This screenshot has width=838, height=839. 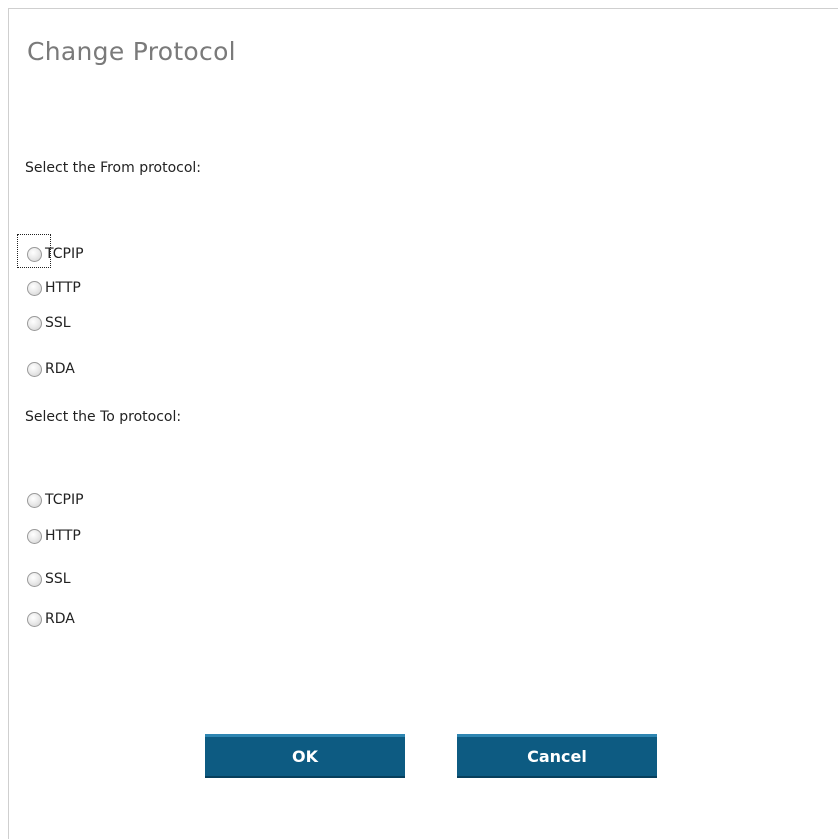 I want to click on to-option-label-tcpip: TCPIP, so click(x=64, y=500).